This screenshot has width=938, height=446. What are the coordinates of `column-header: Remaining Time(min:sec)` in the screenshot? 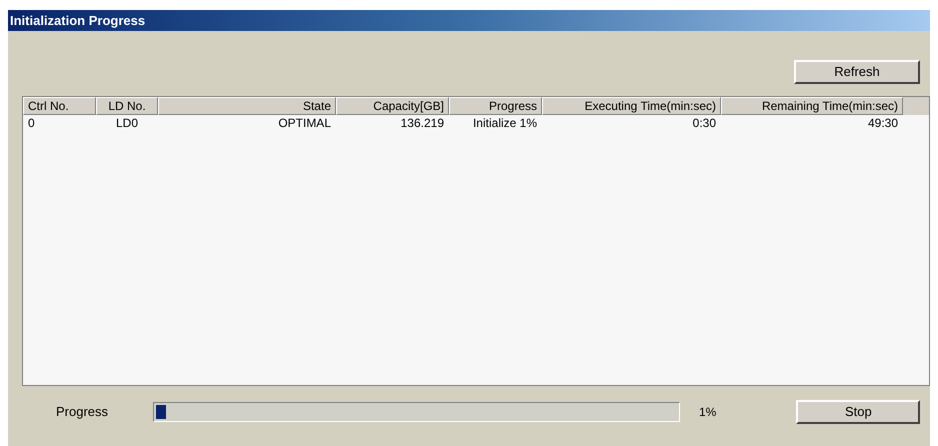 It's located at (812, 106).